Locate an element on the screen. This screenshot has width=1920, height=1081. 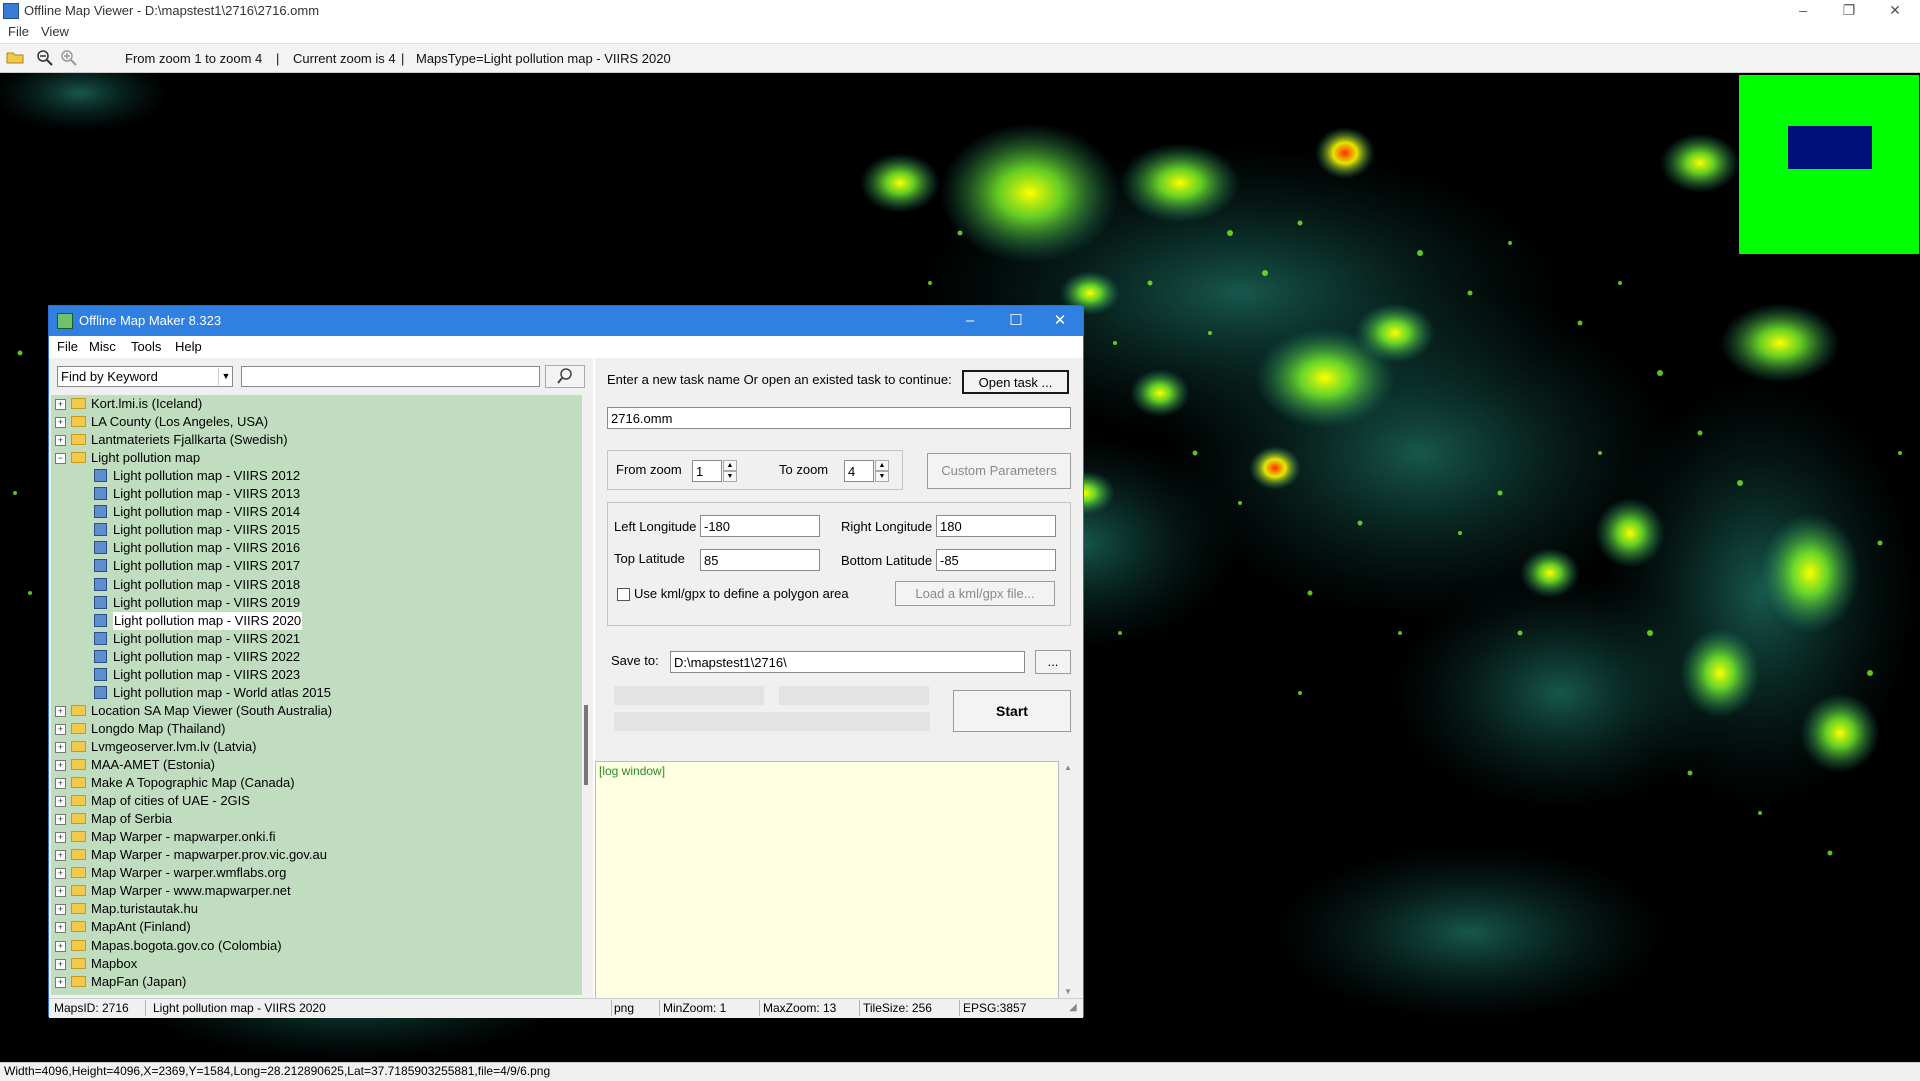
to-zoom-field is located at coordinates (859, 471).